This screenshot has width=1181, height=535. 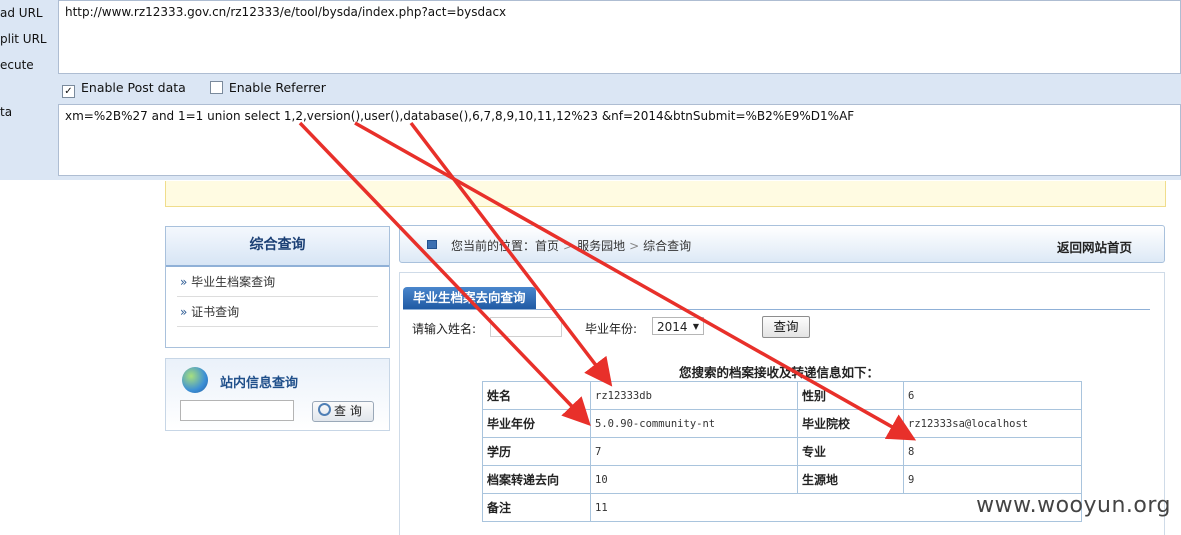 I want to click on magnifier-icon, so click(x=324, y=409).